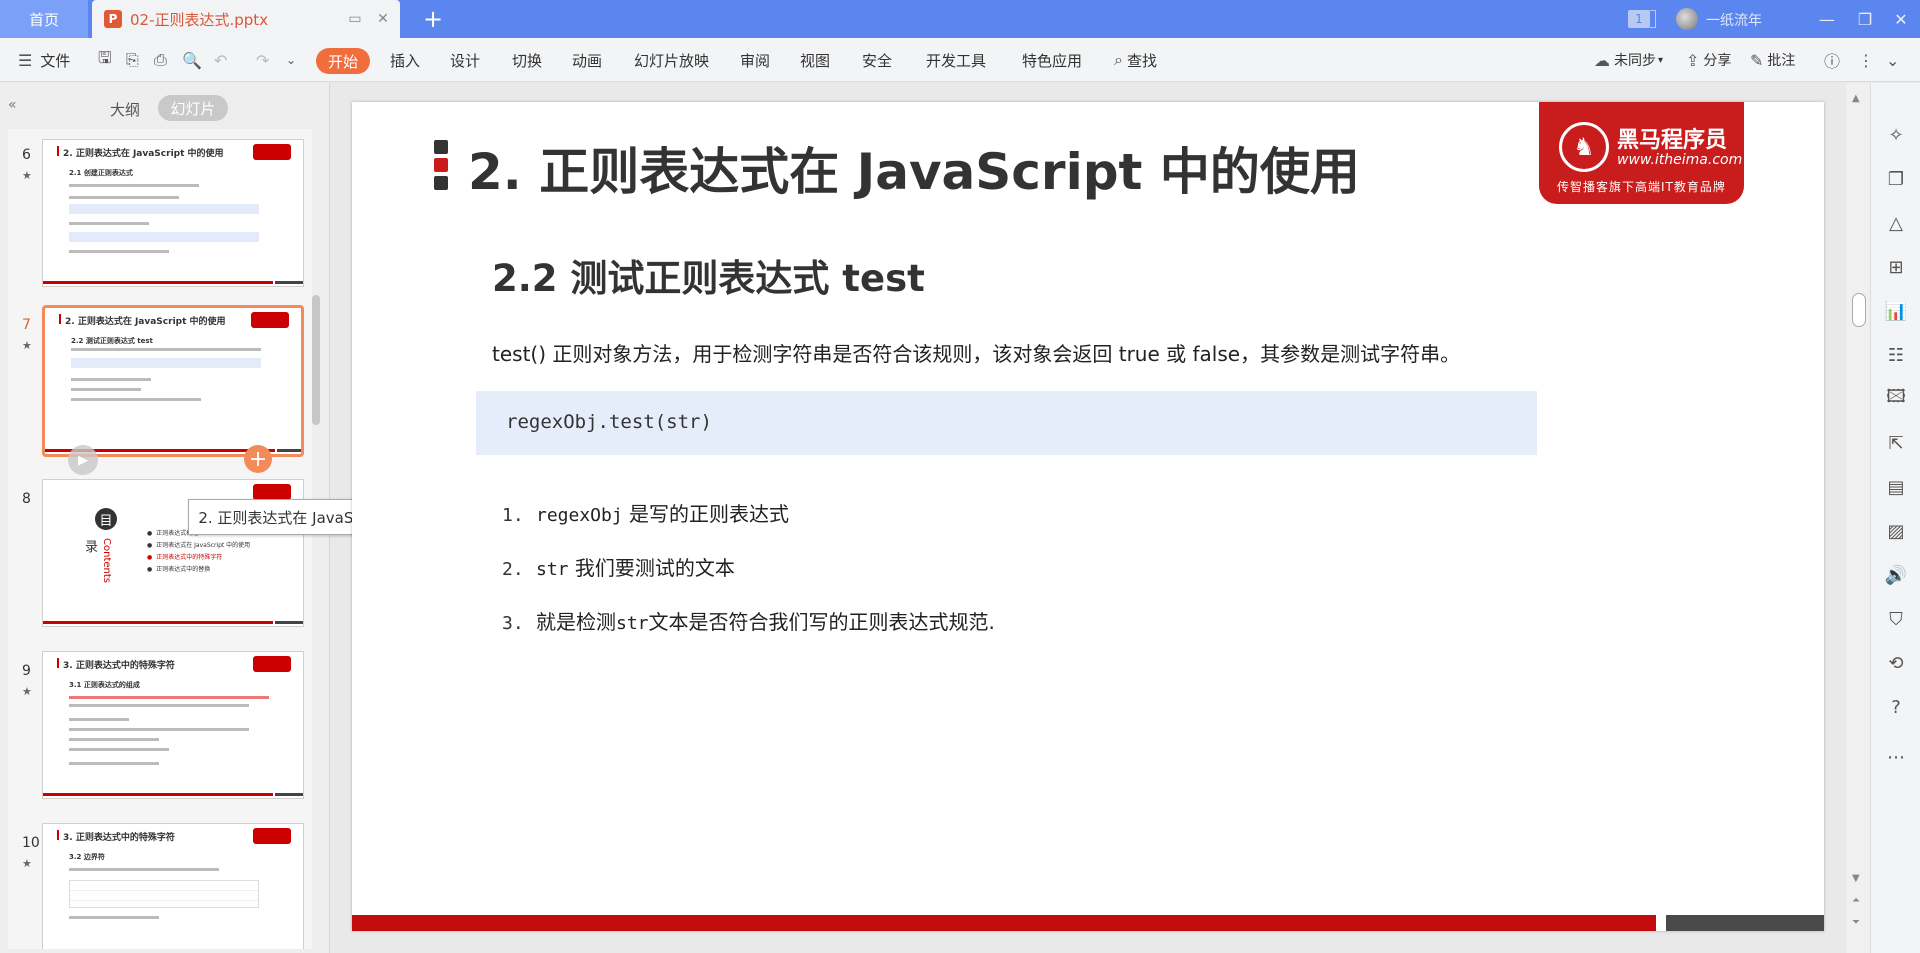 The image size is (1920, 953). Describe the element at coordinates (246, 19) in the screenshot. I see `tab-document: P 02-正则表达式.pptx ▭ ✕` at that location.